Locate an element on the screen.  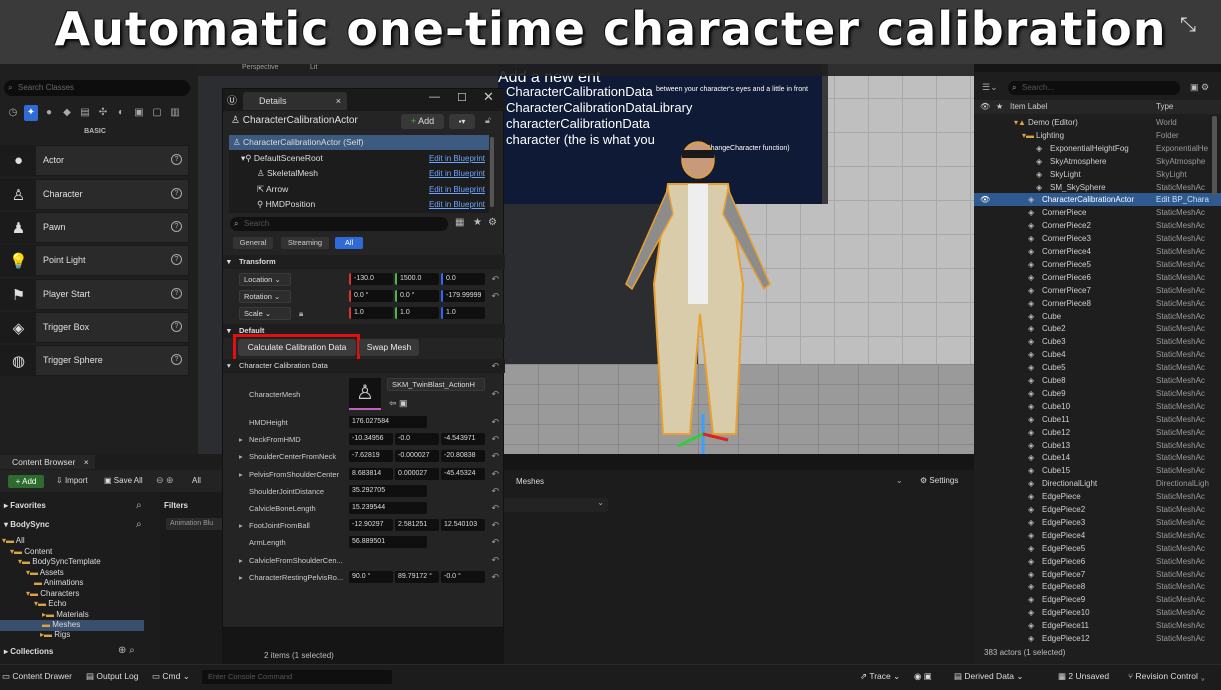
outliner-row: ◈ SkyLight SkyLight is located at coordinates (1097, 174).